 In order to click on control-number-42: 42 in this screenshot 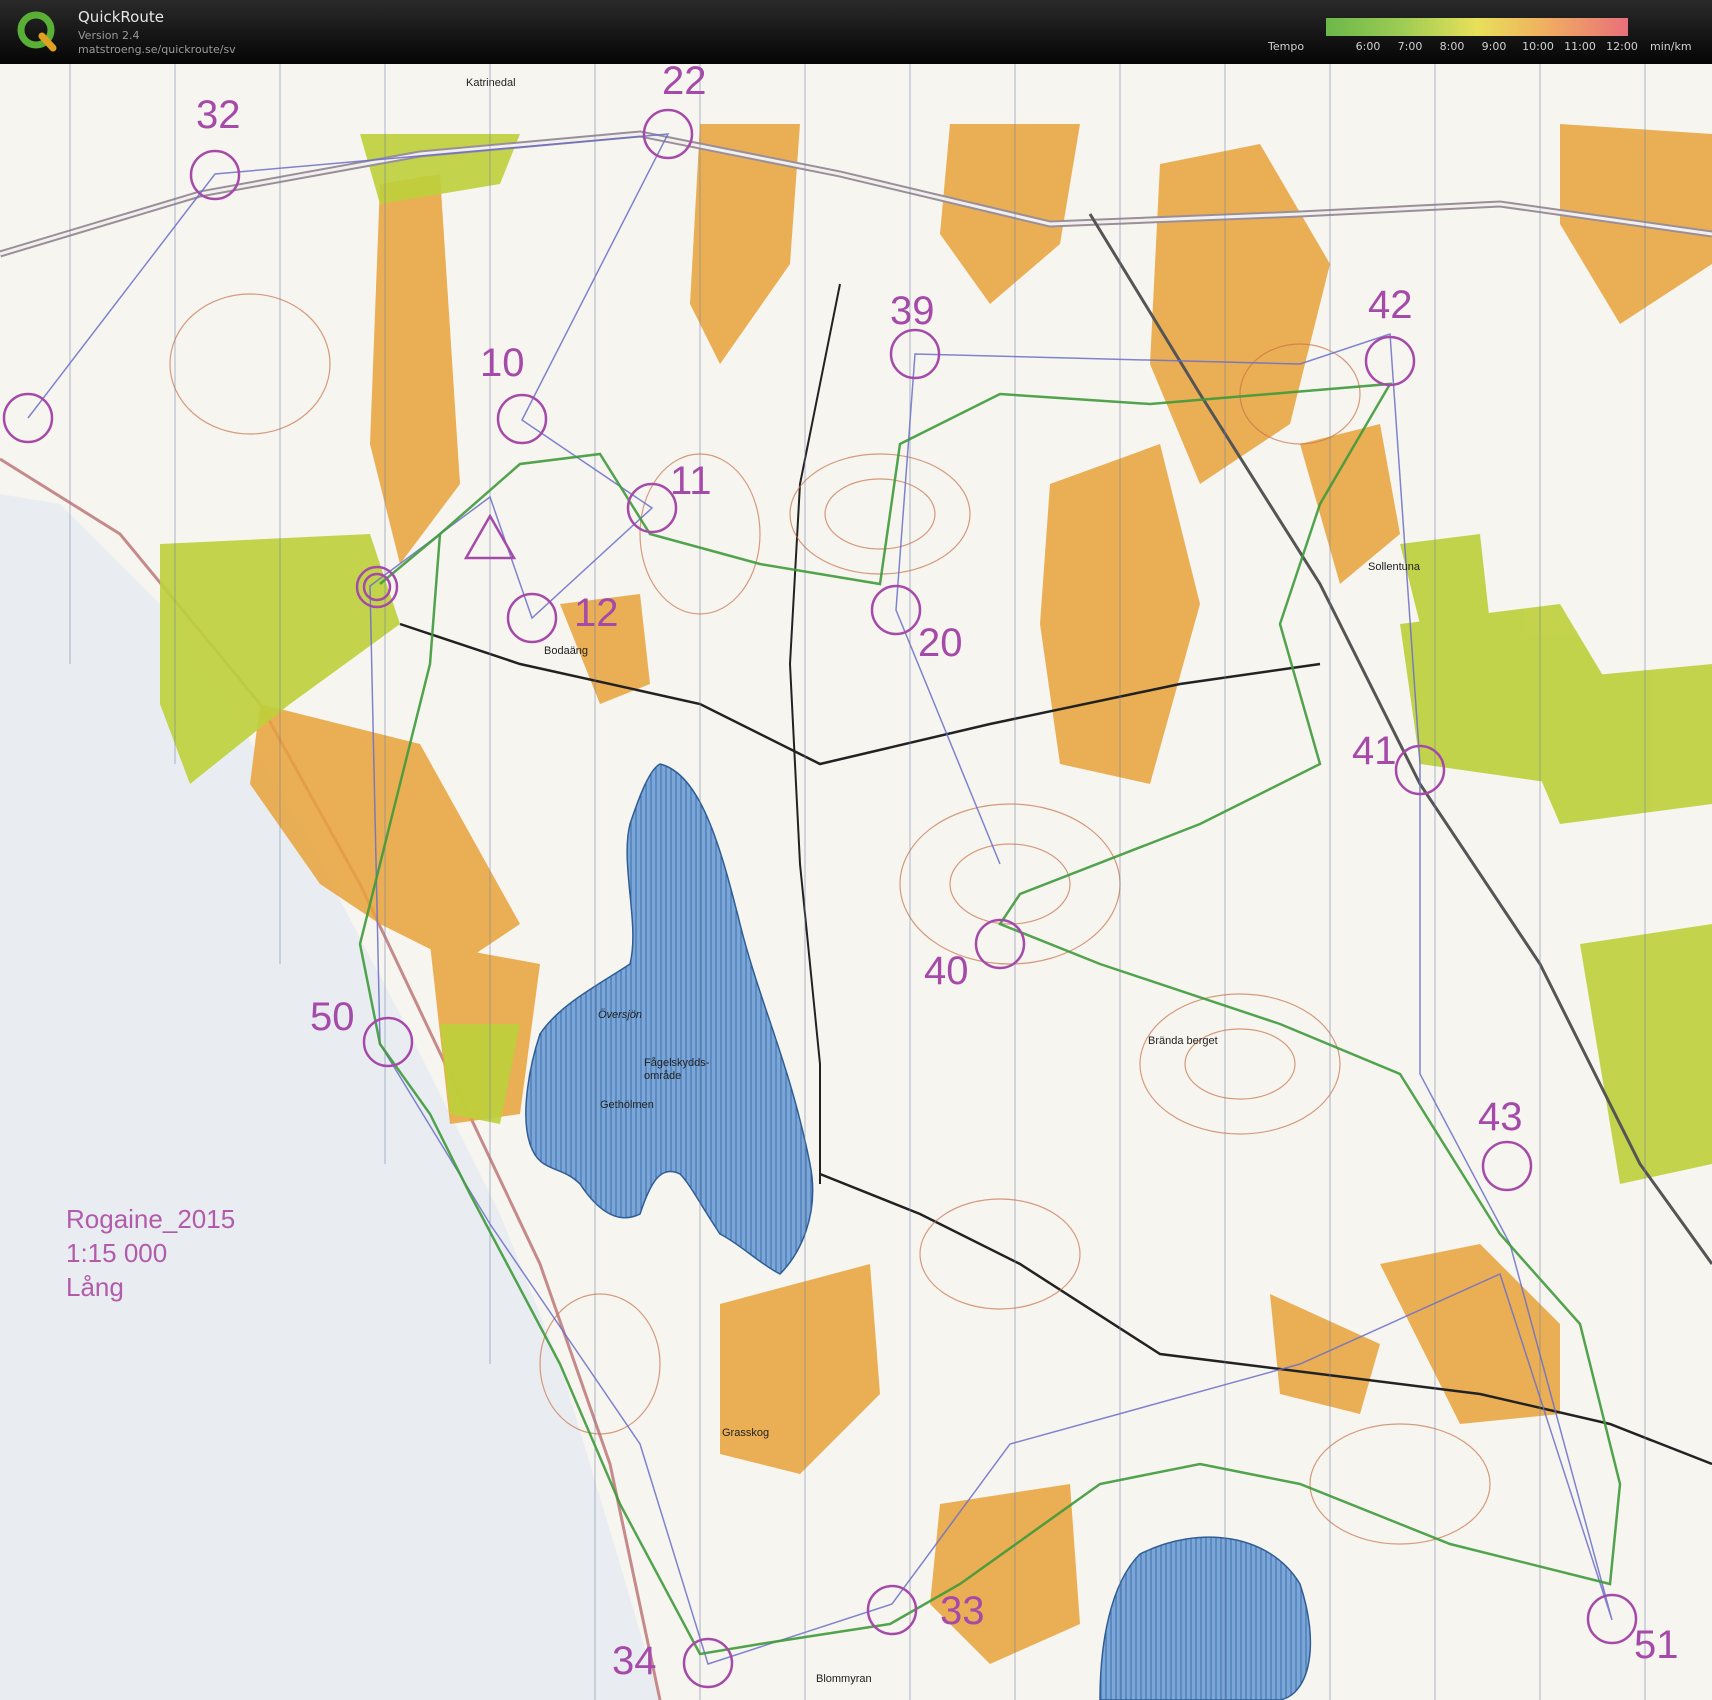, I will do `click(1390, 305)`.